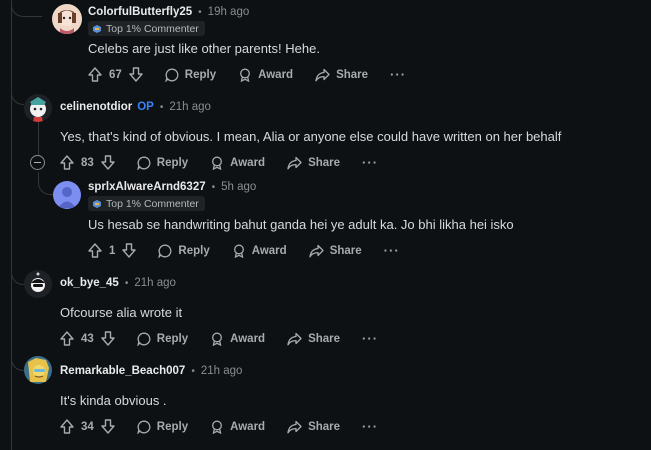 This screenshot has width=651, height=450. I want to click on flair-icon, so click(97, 28).